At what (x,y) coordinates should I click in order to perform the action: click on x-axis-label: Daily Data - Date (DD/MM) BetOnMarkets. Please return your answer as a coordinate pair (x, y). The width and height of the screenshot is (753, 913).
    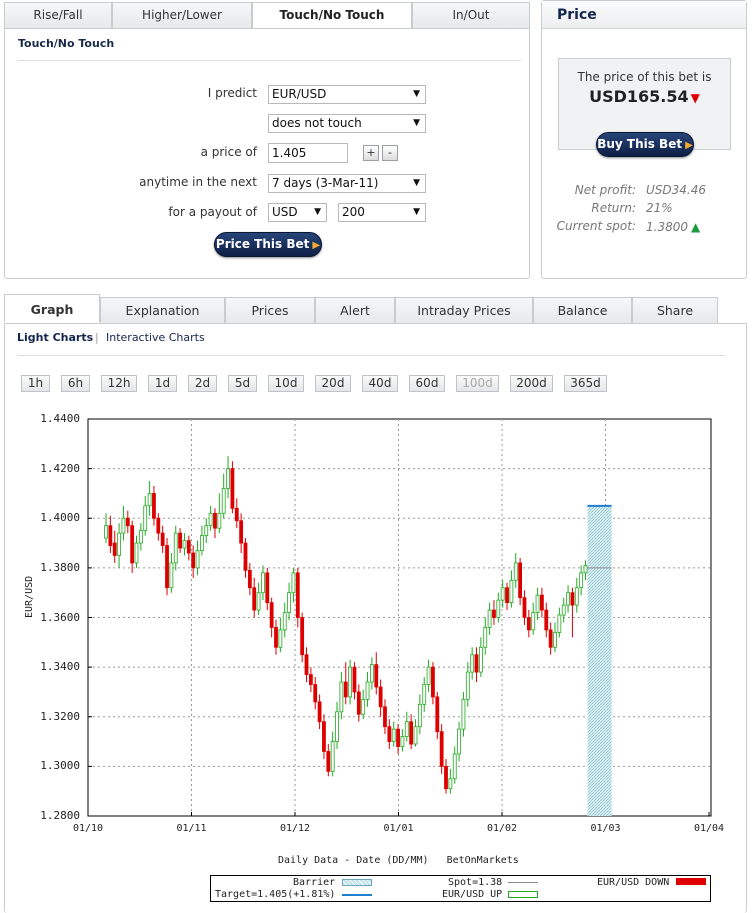
    Looking at the image, I should click on (398, 860).